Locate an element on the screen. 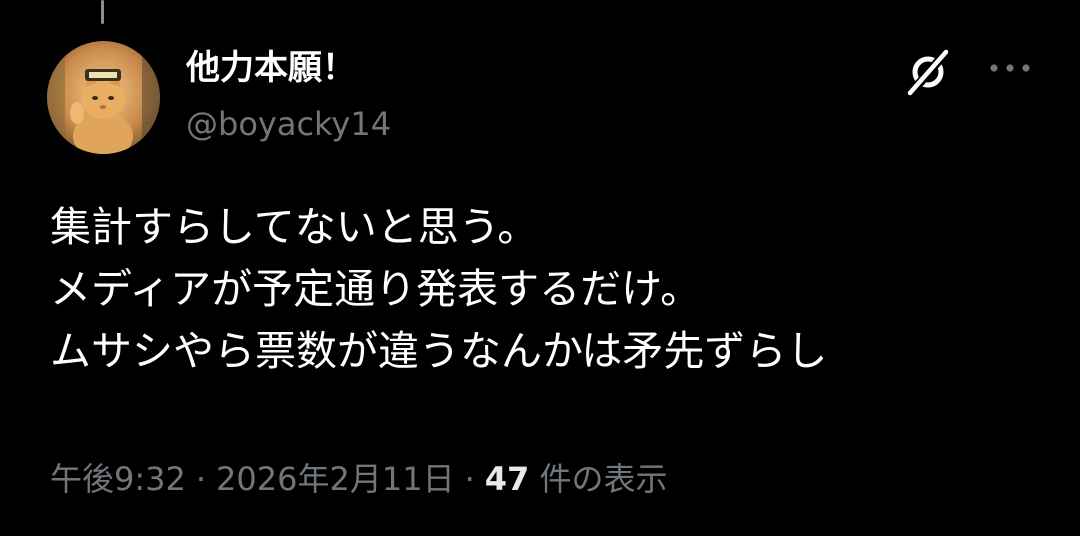 This screenshot has height=536, width=1080. grok-button is located at coordinates (928, 72).